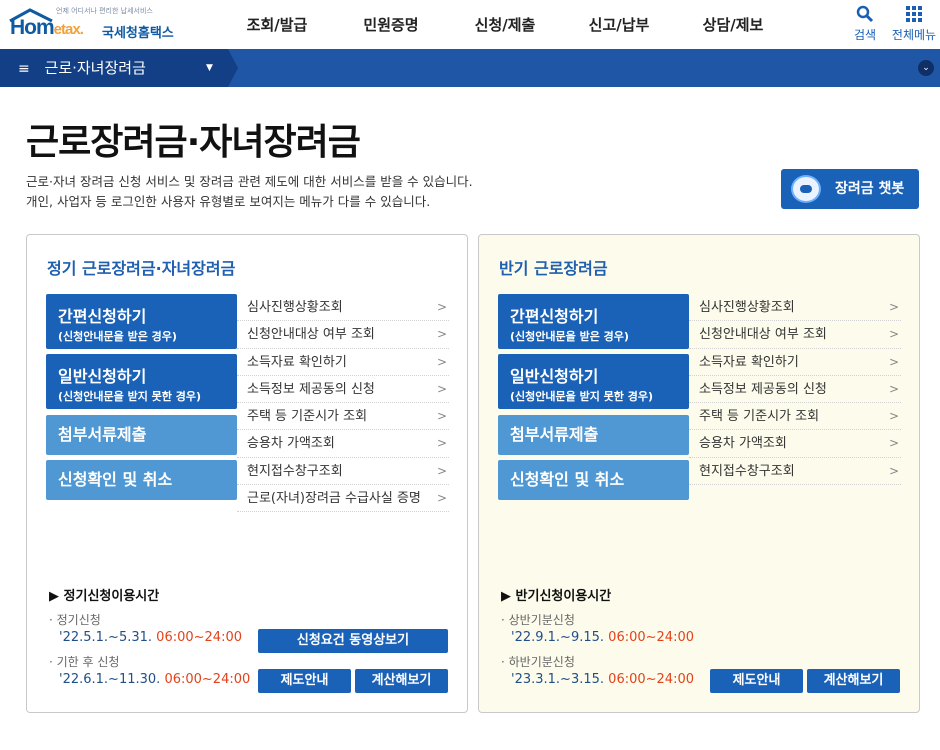 The height and width of the screenshot is (750, 940). I want to click on search-label: 검색, so click(865, 35).